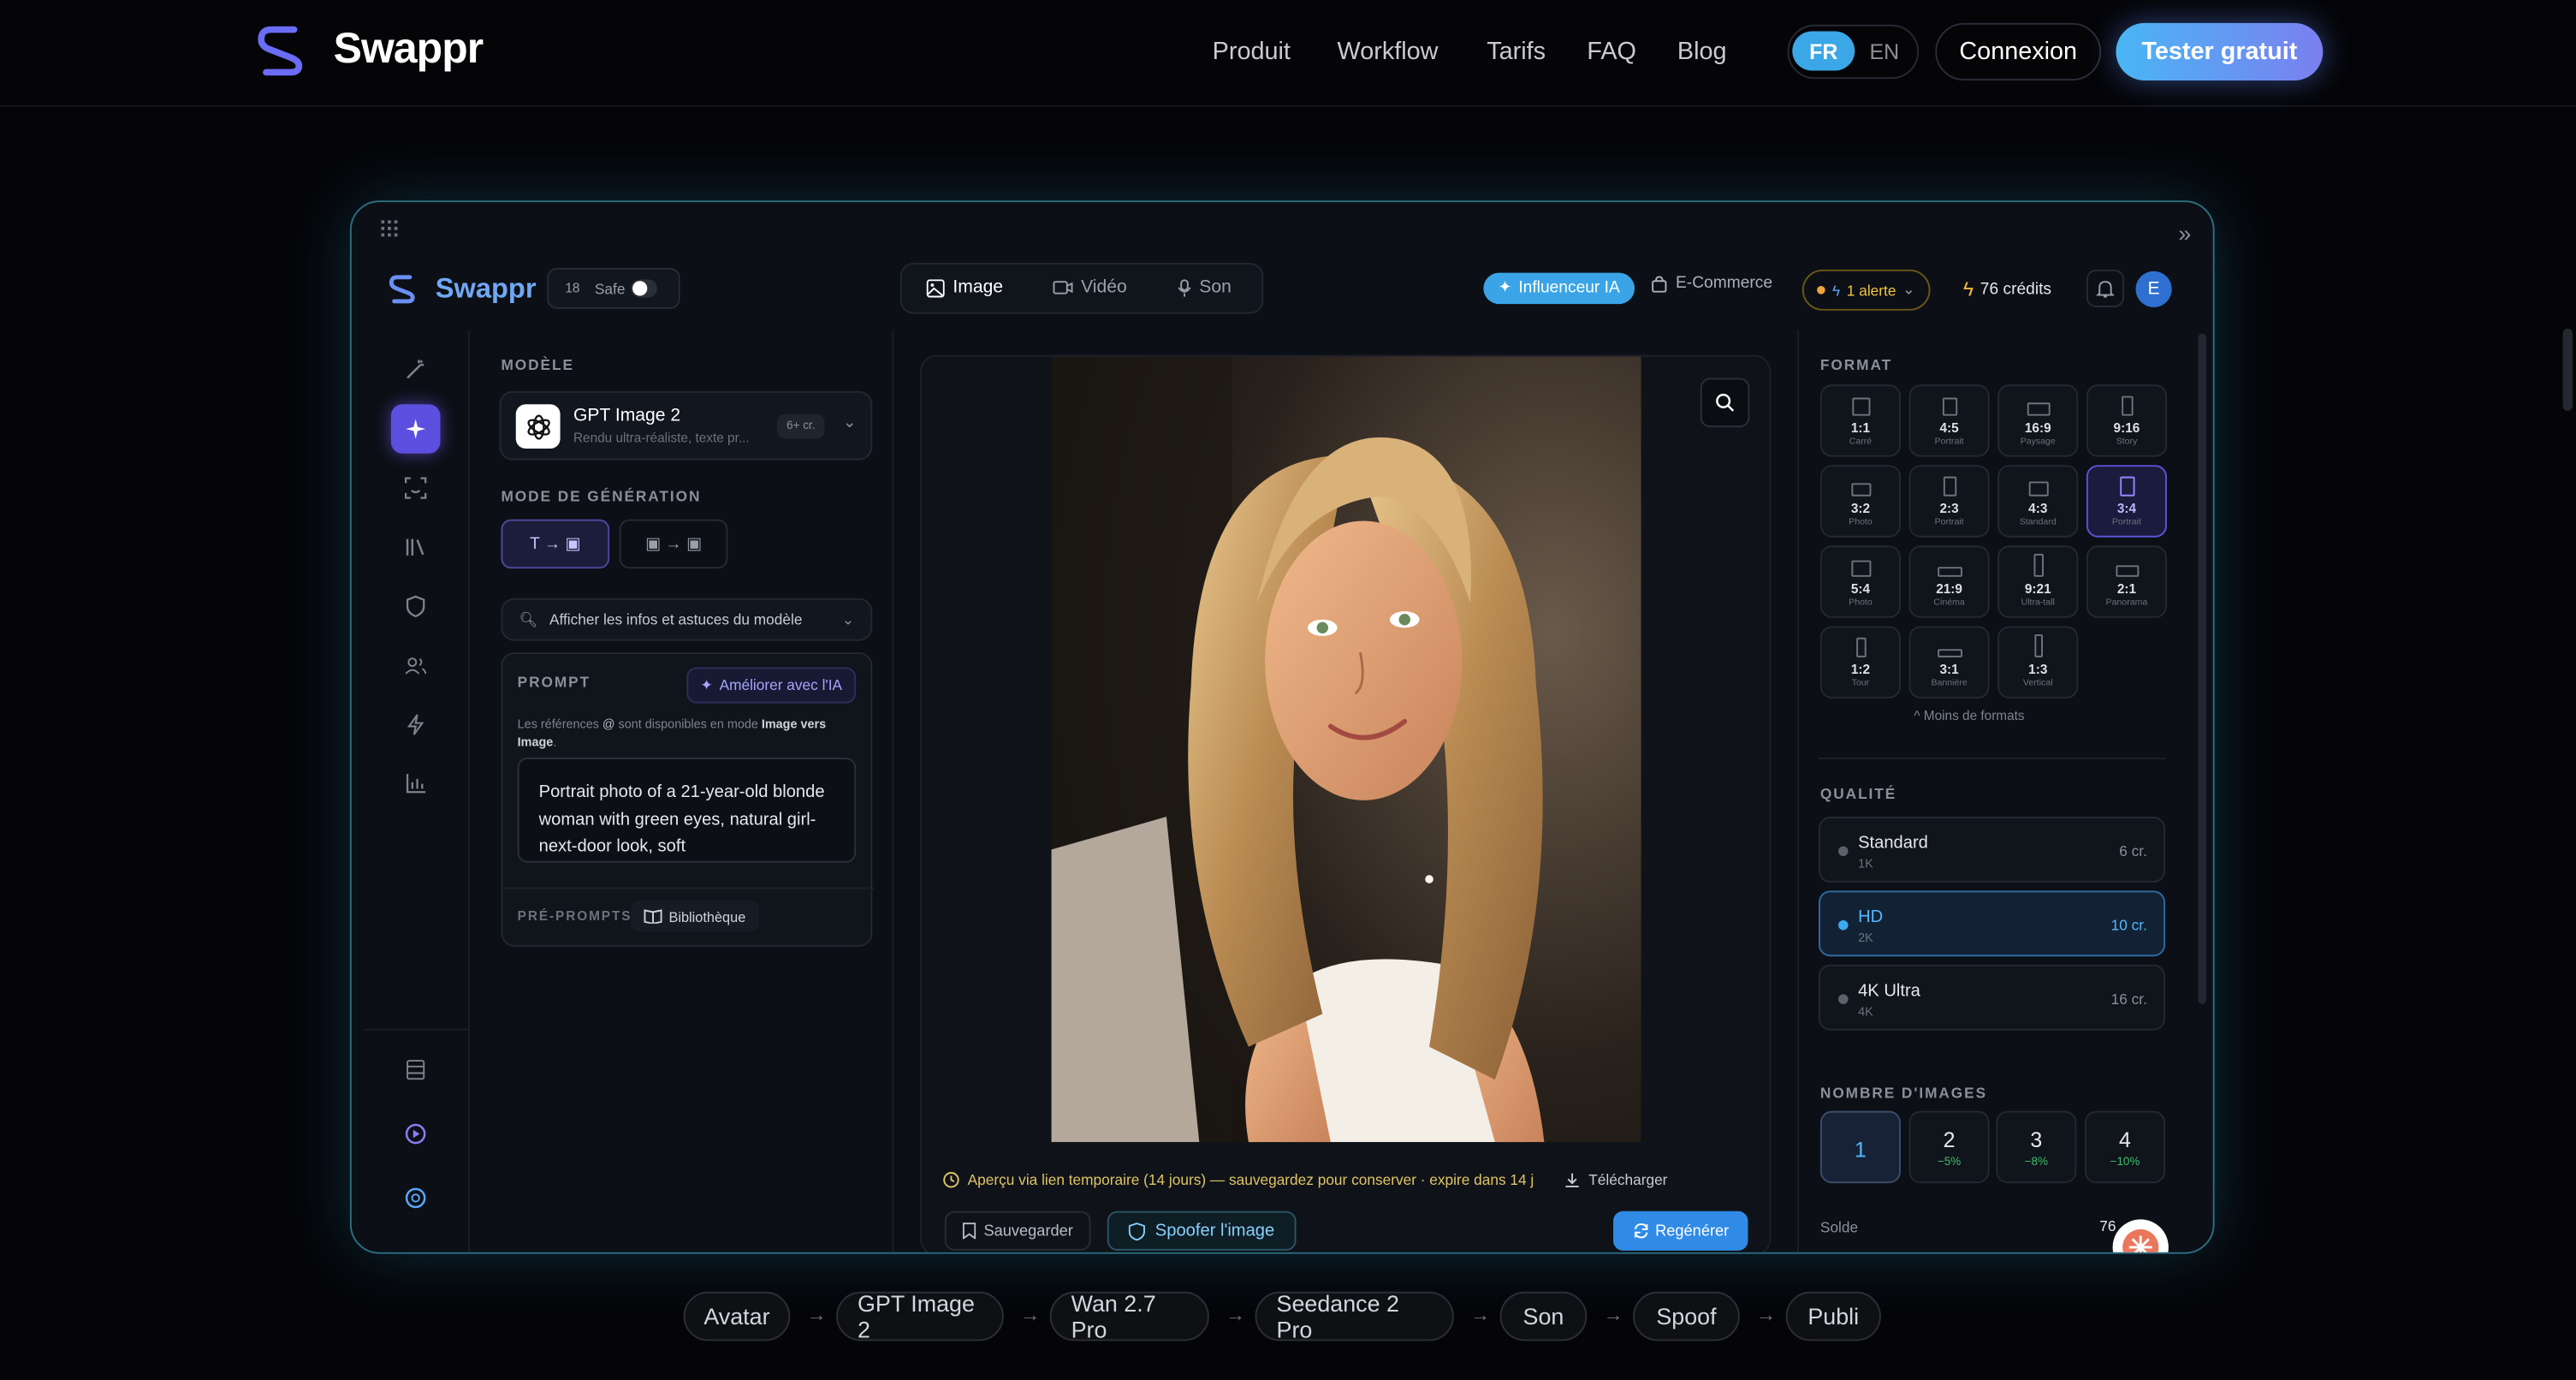 The height and width of the screenshot is (1380, 2576). I want to click on chevron-down-icon: ⌄, so click(1908, 289).